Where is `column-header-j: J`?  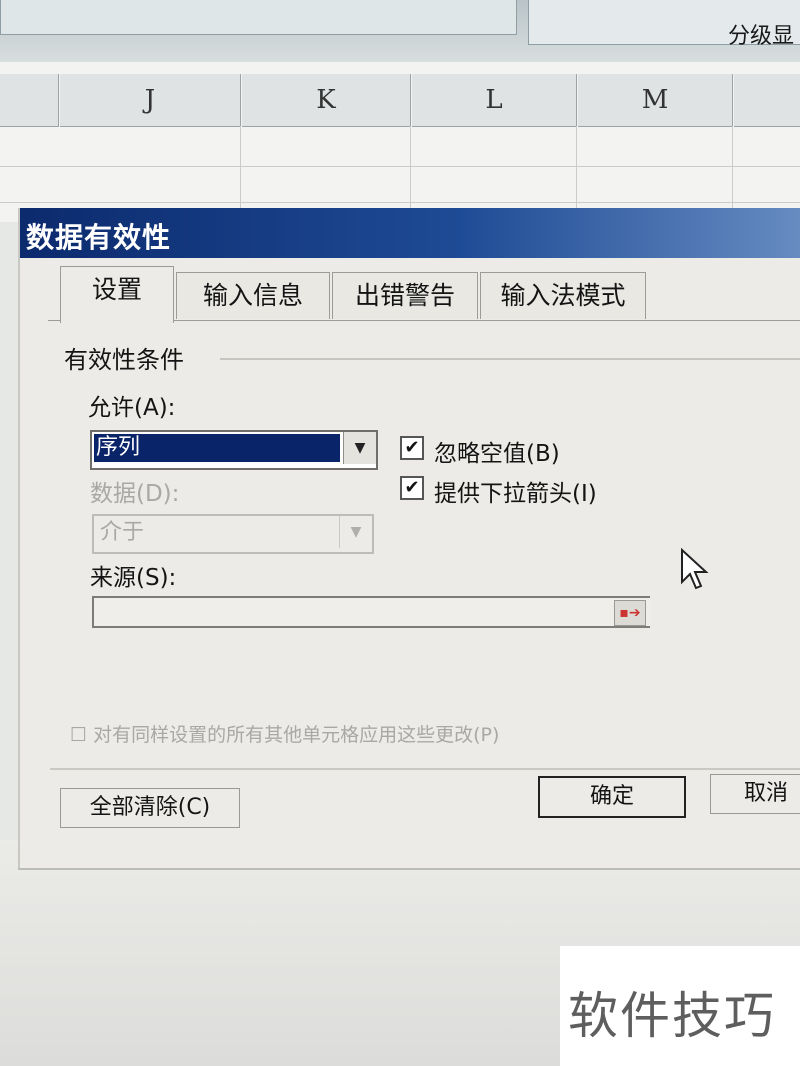
column-header-j: J is located at coordinates (150, 100).